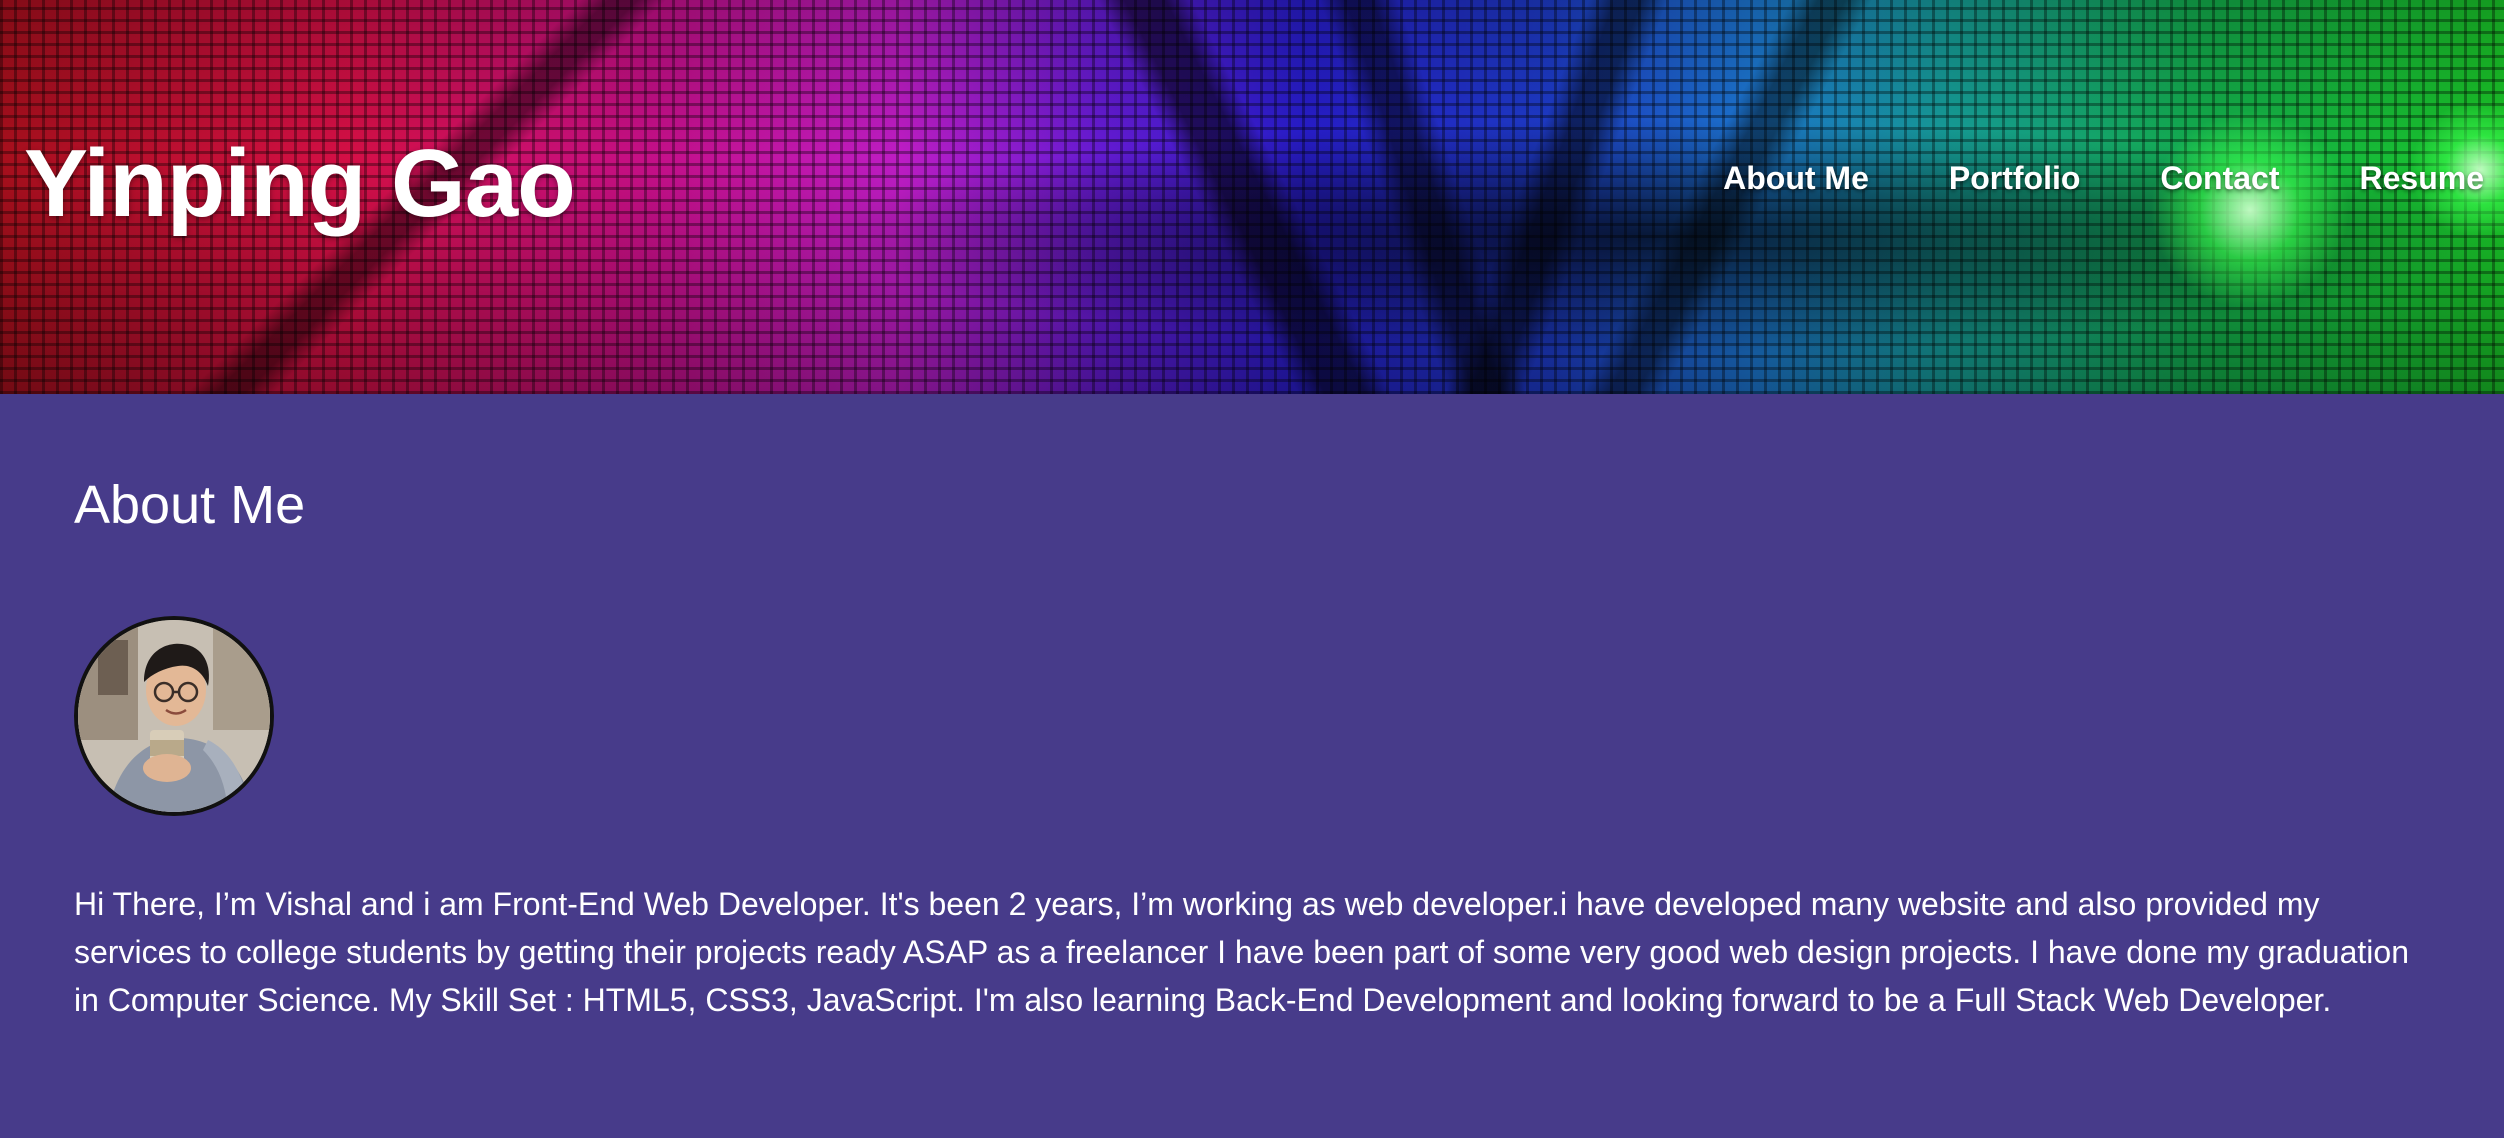 The height and width of the screenshot is (1138, 2504). I want to click on section-title: About Me, so click(190, 505).